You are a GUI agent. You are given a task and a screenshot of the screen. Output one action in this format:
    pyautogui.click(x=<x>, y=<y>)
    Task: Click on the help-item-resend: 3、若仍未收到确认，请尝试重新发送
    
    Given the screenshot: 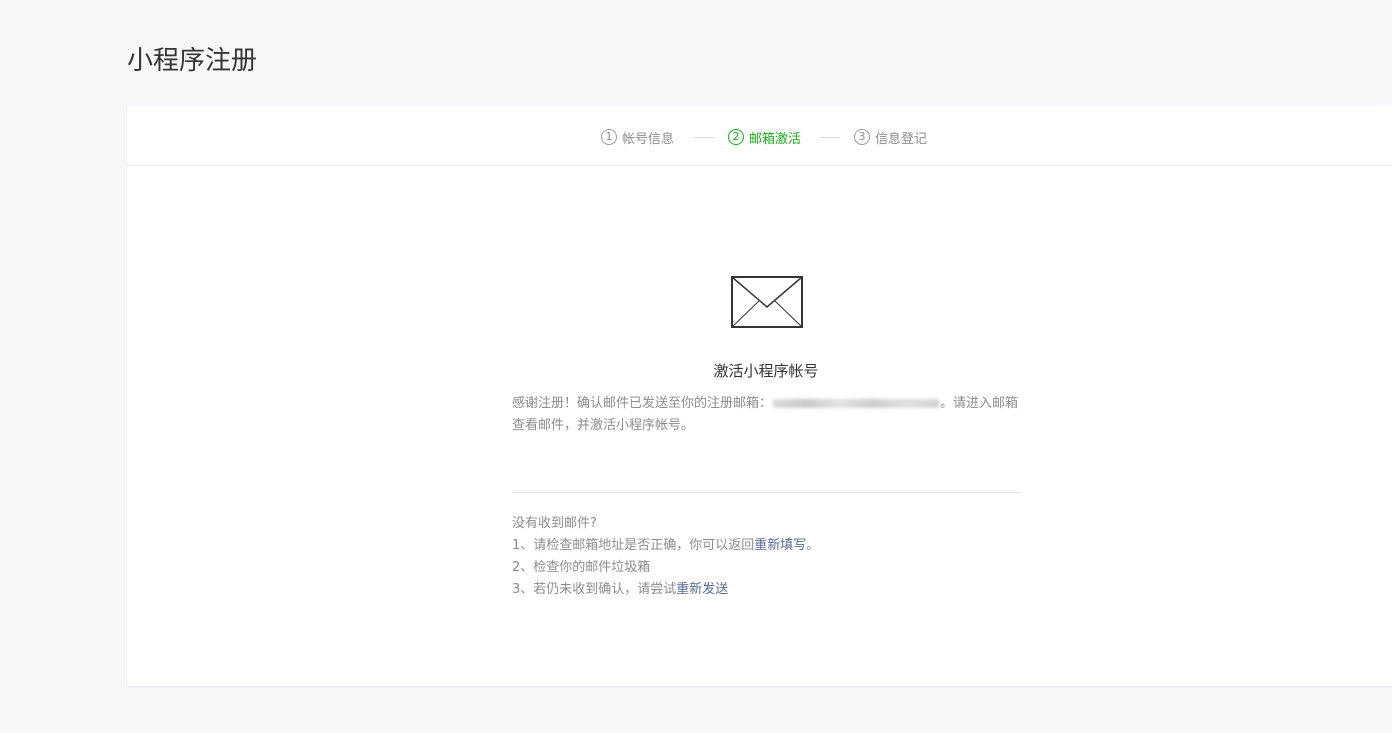 What is the action you would take?
    pyautogui.click(x=772, y=590)
    